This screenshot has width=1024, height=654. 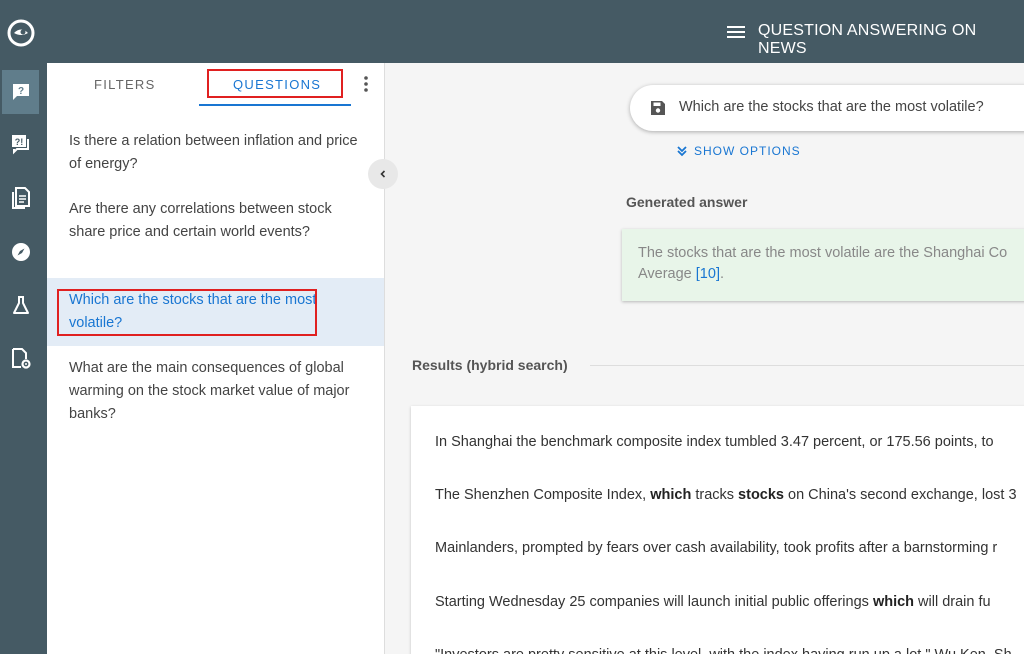 What do you see at coordinates (900, 495) in the screenshot?
I see `result-text: on China's second exchange, lost 3` at bounding box center [900, 495].